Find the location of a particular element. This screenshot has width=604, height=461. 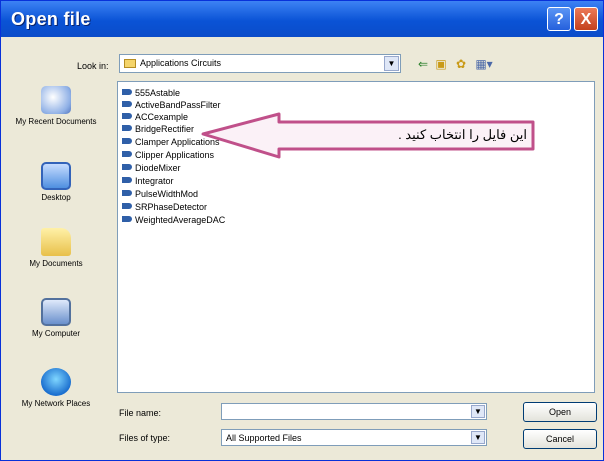

file-name-input: ▼ is located at coordinates (354, 411).